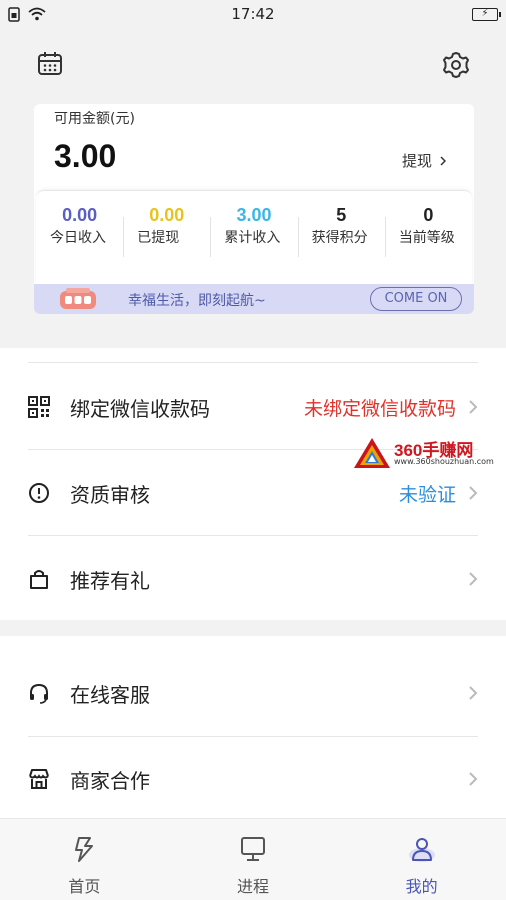  I want to click on tab-label: 我的, so click(421, 886).